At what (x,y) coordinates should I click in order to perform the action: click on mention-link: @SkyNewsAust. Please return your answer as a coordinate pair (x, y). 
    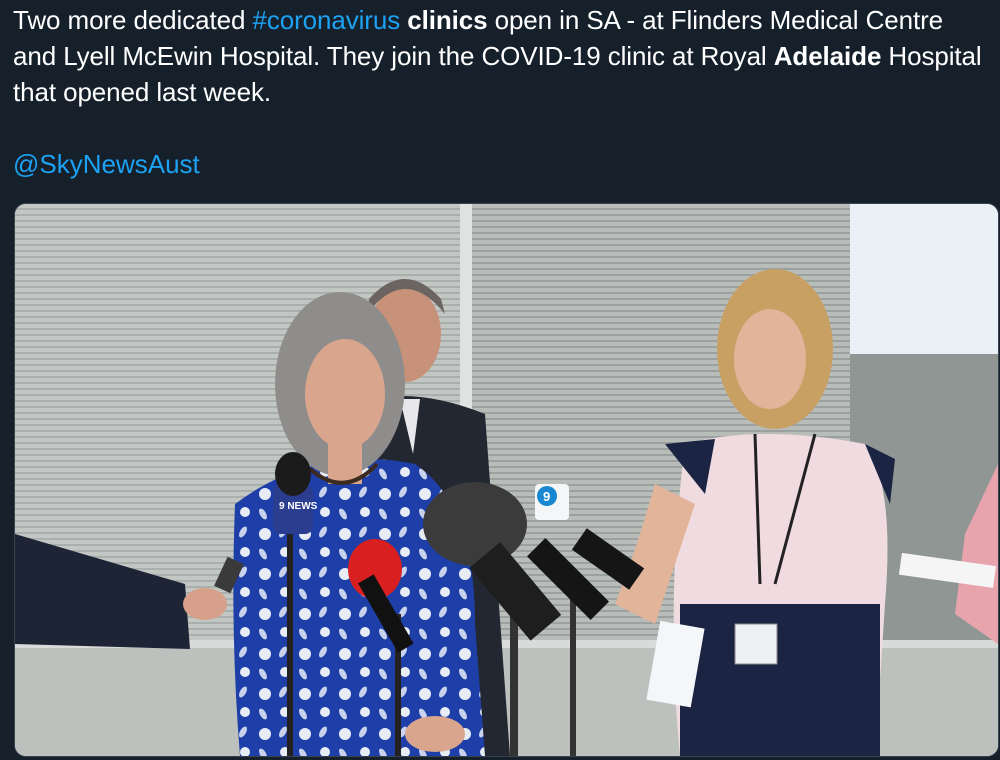
    Looking at the image, I should click on (106, 164).